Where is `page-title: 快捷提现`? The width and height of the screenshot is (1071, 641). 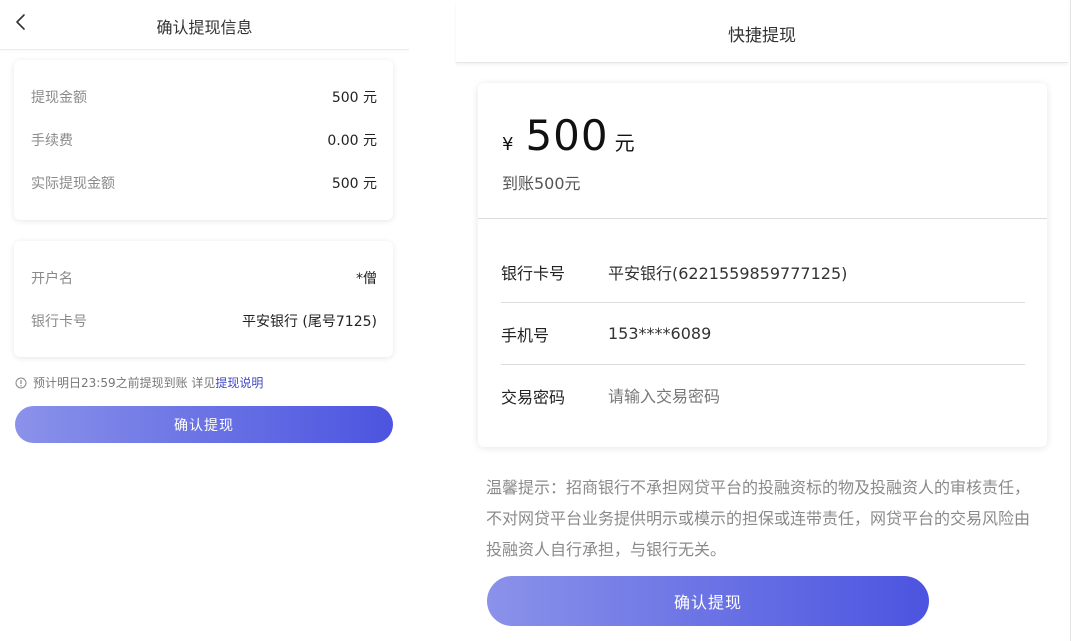
page-title: 快捷提现 is located at coordinates (762, 36).